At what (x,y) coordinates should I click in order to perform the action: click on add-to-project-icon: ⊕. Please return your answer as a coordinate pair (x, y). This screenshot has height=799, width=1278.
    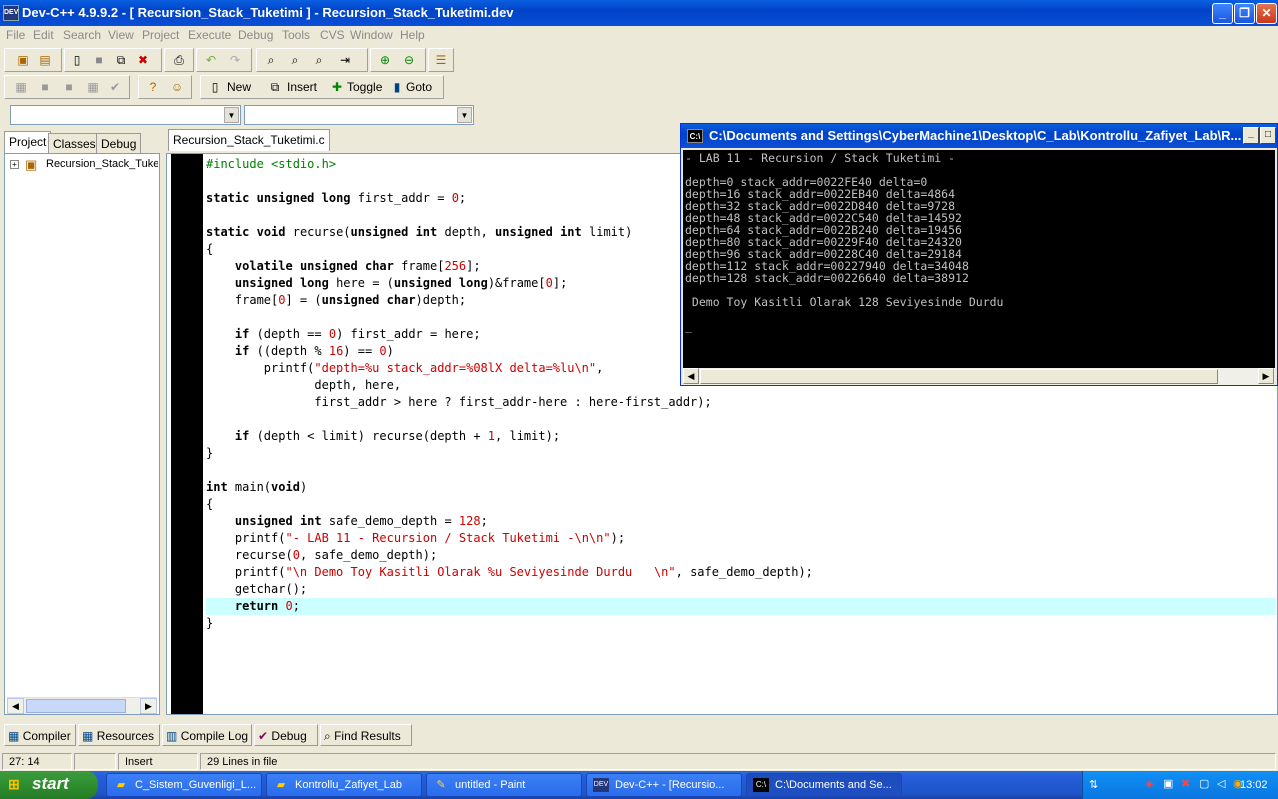
    Looking at the image, I should click on (385, 60).